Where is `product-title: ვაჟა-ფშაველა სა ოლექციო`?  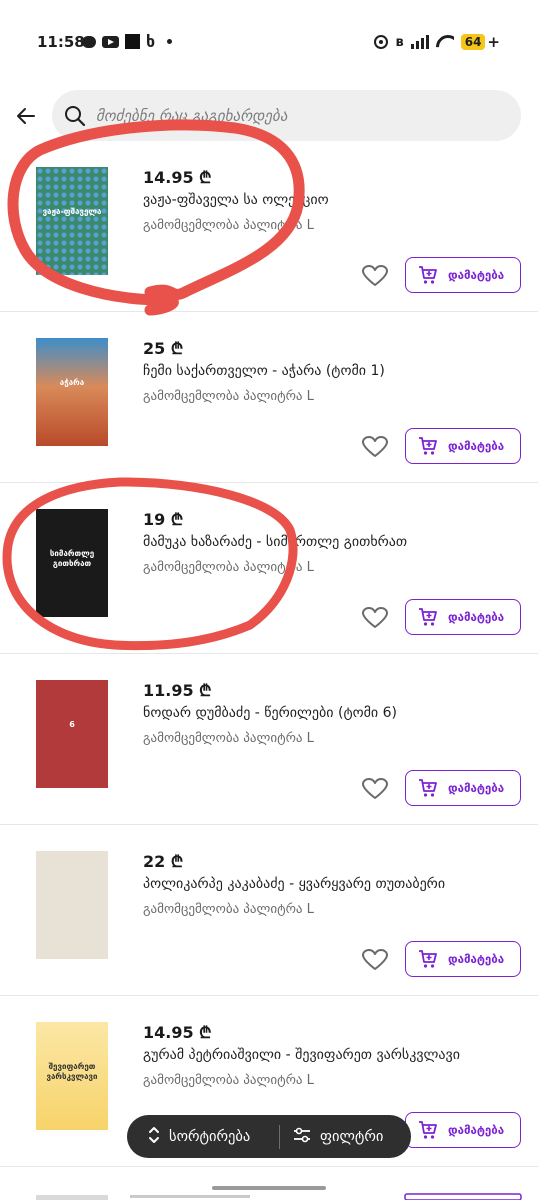 product-title: ვაჟა-ფშაველა სა ოლექციო is located at coordinates (333, 200).